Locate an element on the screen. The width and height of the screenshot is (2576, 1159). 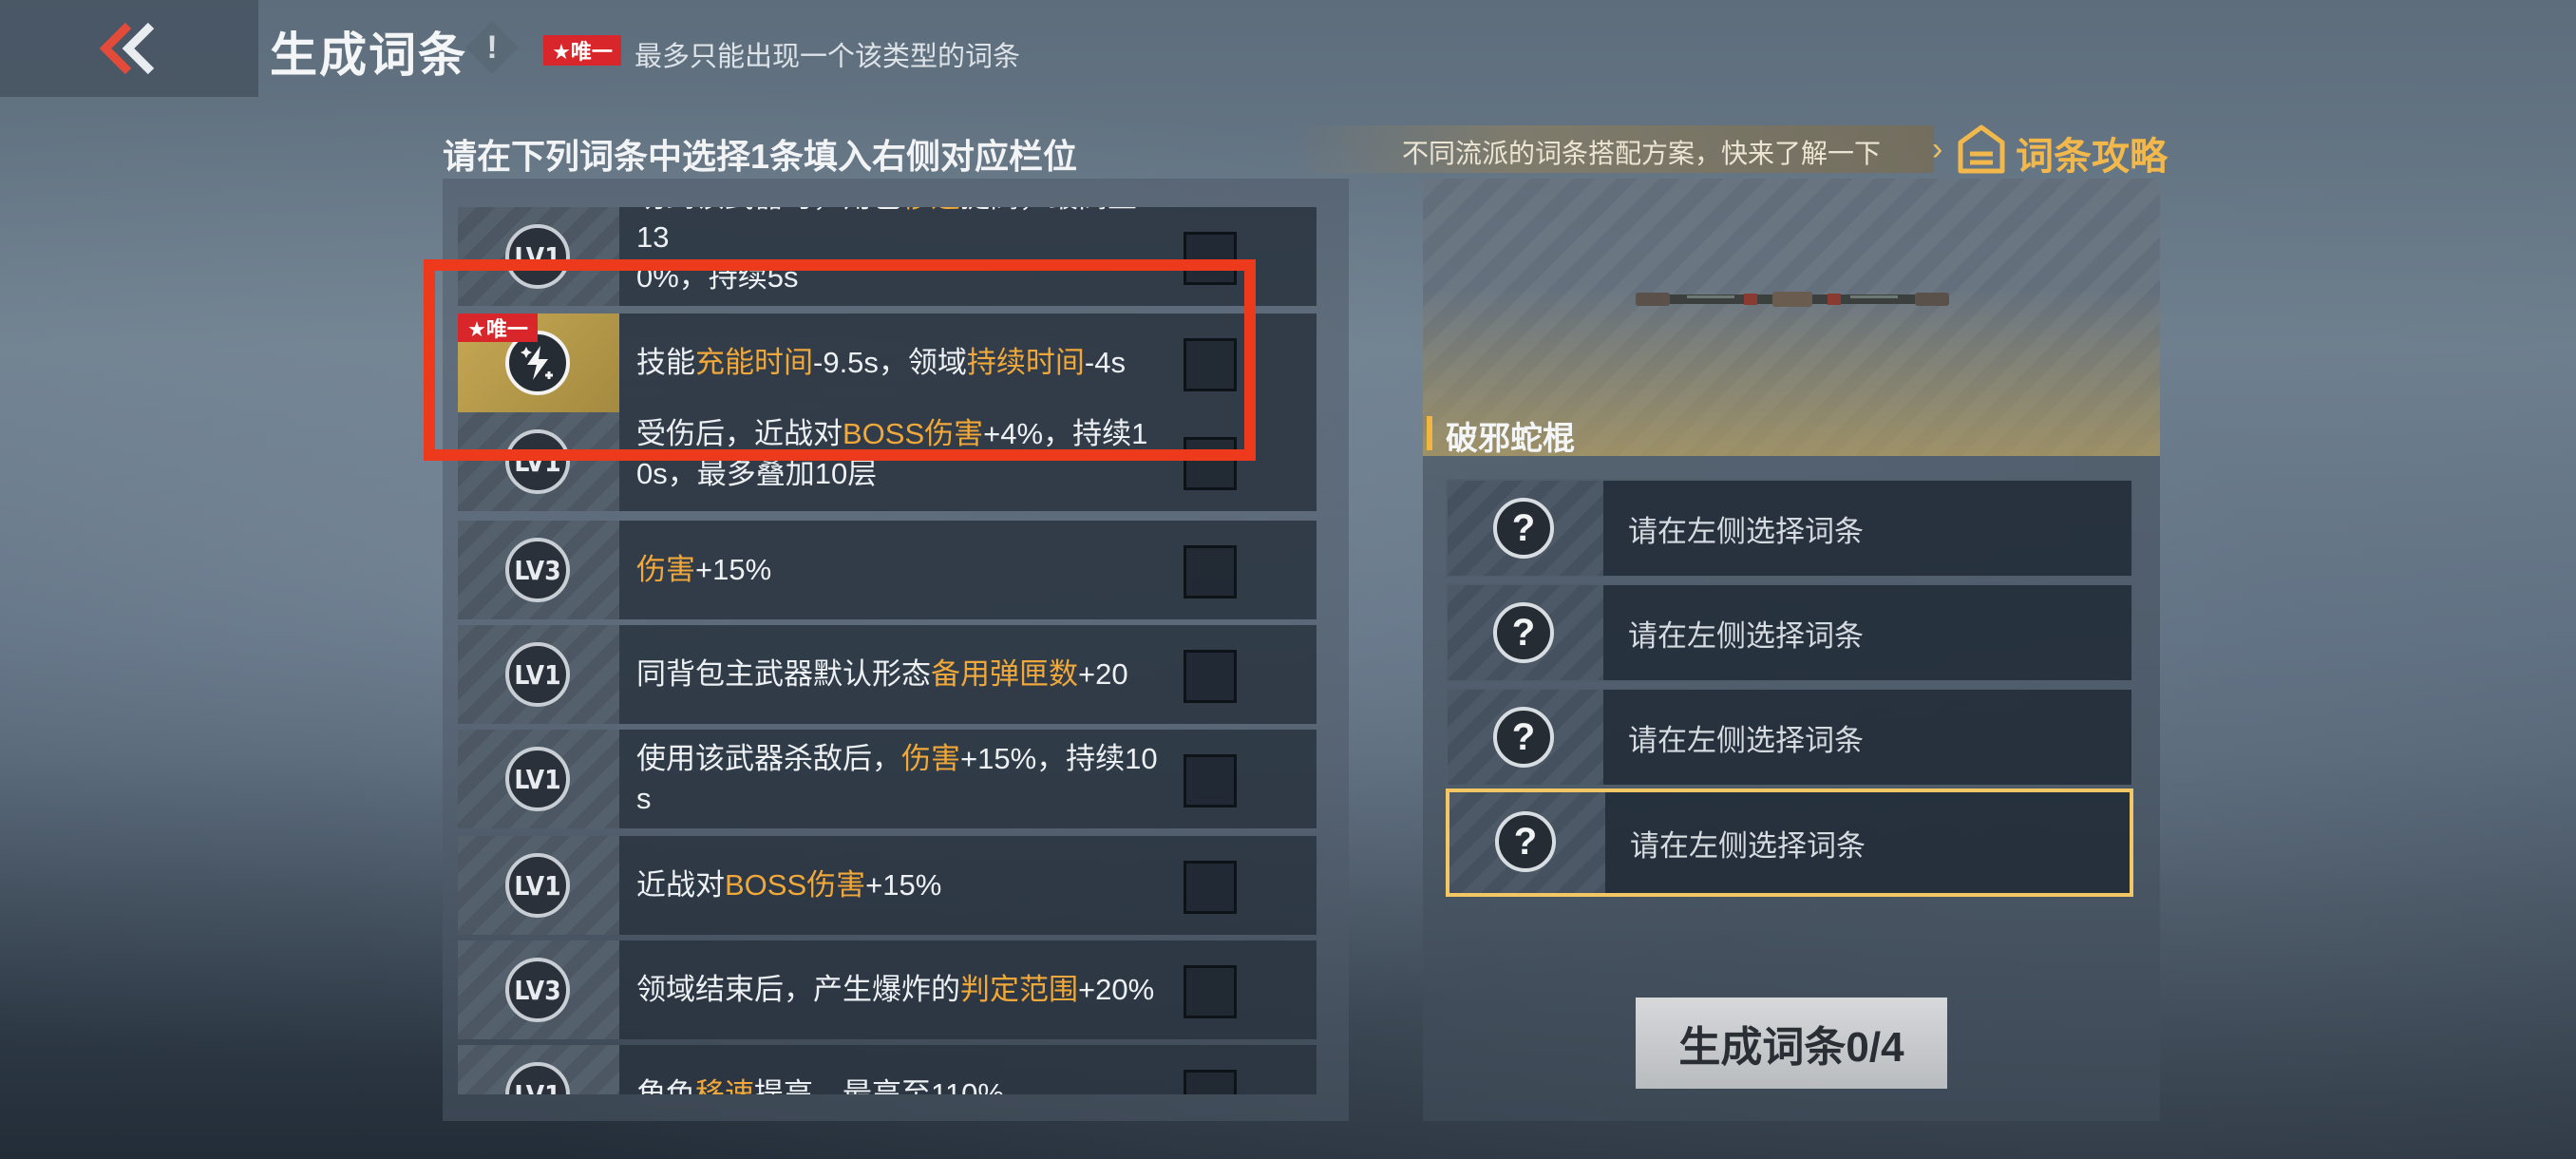
affix-text: 切到该武器时，角色 is located at coordinates (768, 210).